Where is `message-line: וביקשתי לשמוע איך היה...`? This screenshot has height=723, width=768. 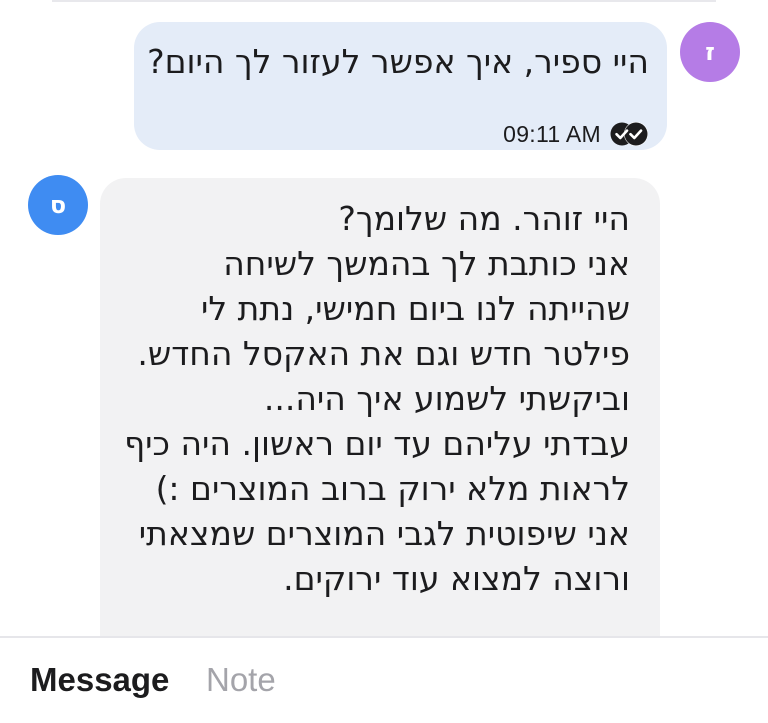 message-line: וביקשתי לשמוע איך היה... is located at coordinates (446, 398).